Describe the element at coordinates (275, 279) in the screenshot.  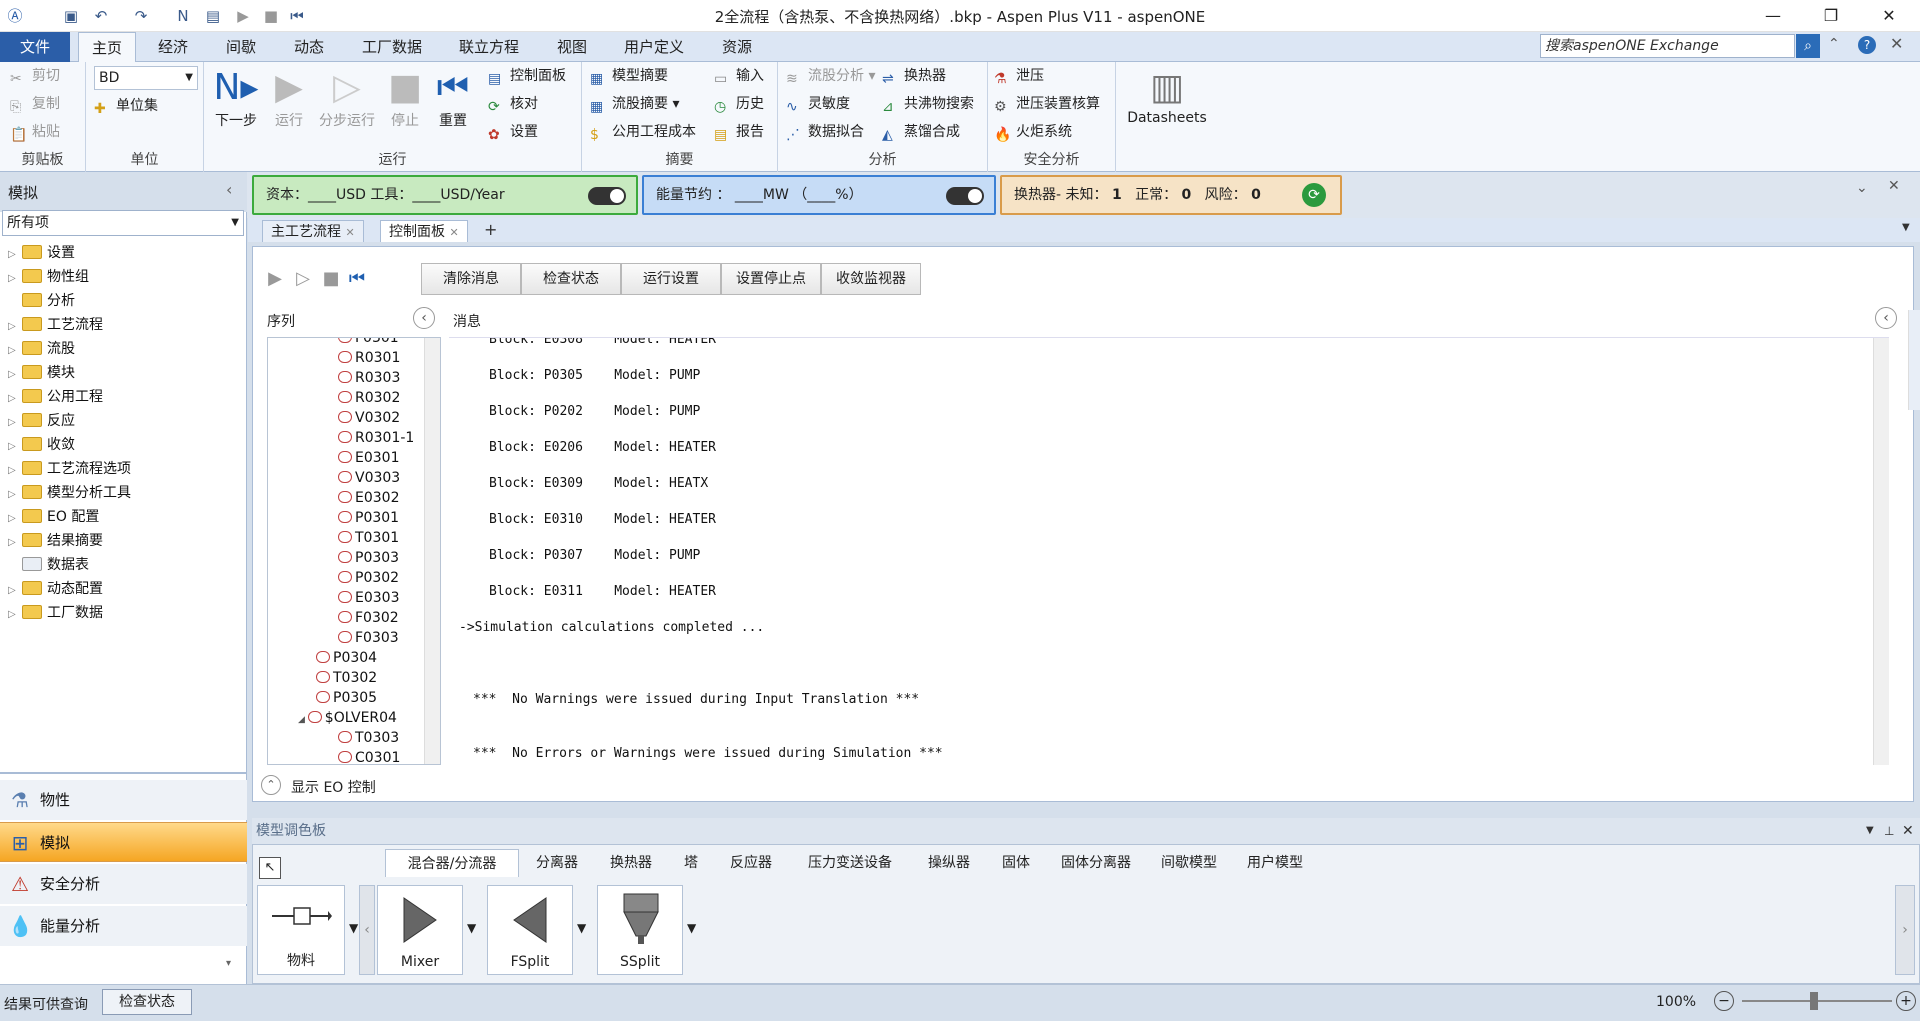
I see `run-icon: ▶` at that location.